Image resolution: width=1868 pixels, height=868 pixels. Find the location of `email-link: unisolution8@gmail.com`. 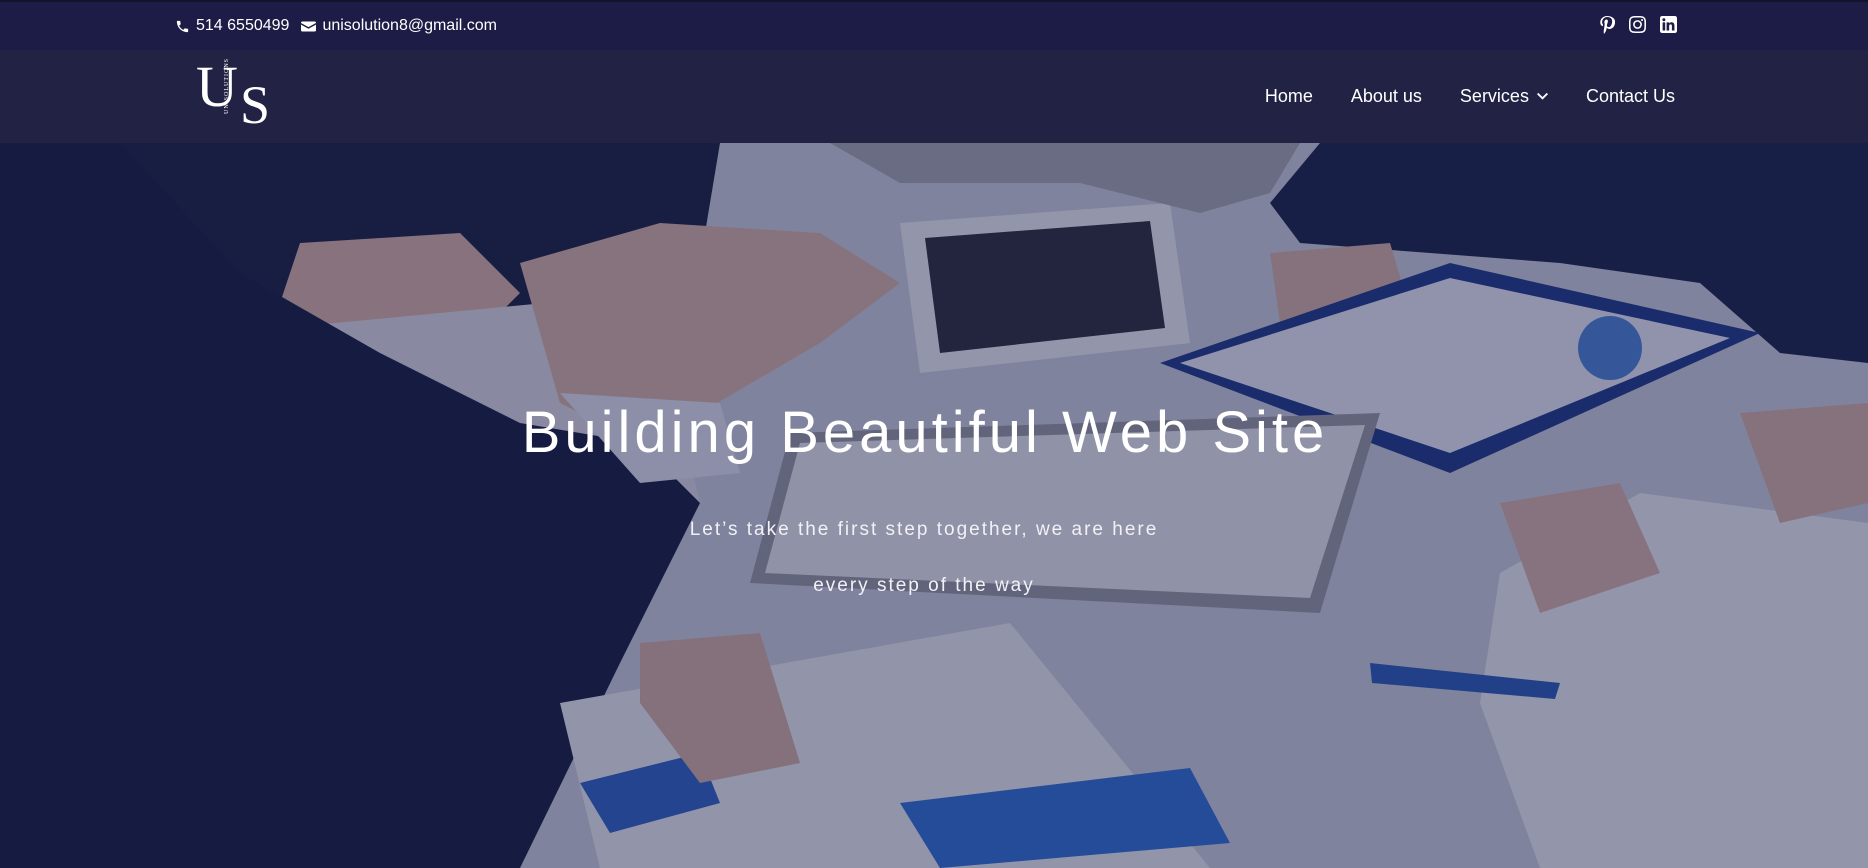

email-link: unisolution8@gmail.com is located at coordinates (399, 26).